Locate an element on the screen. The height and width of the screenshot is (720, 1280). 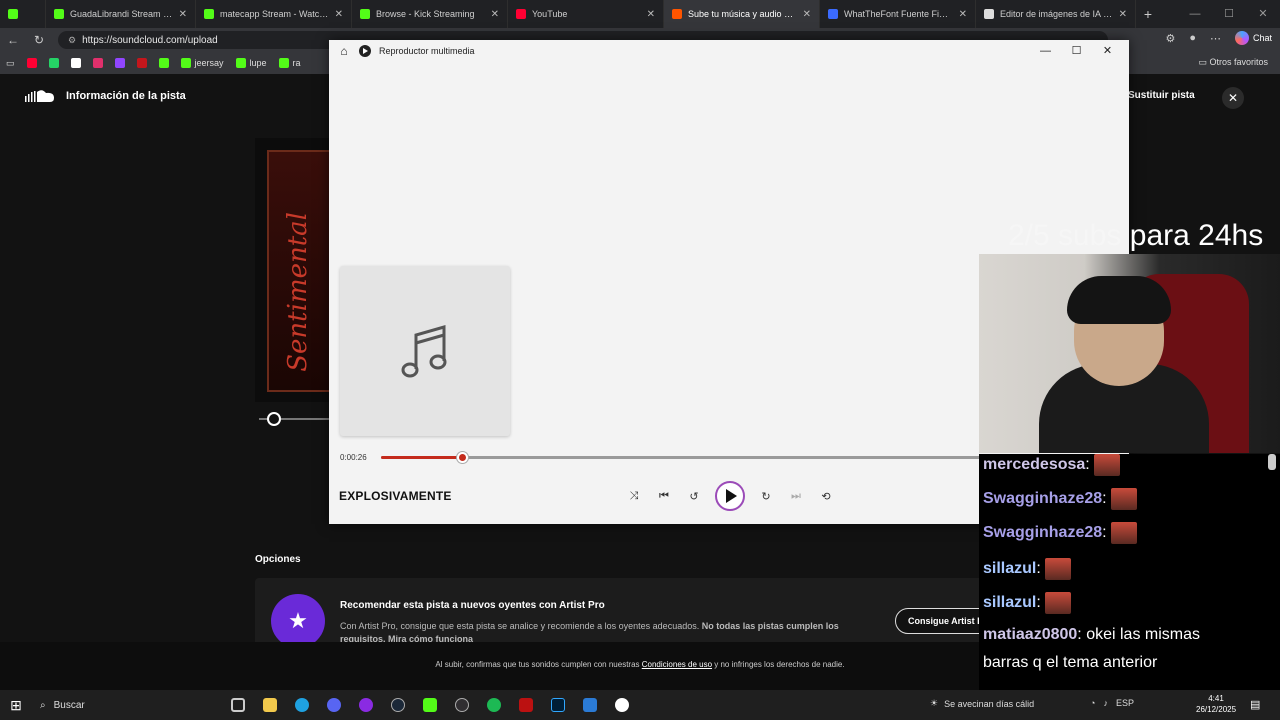
edge-icon is located at coordinates (302, 705).